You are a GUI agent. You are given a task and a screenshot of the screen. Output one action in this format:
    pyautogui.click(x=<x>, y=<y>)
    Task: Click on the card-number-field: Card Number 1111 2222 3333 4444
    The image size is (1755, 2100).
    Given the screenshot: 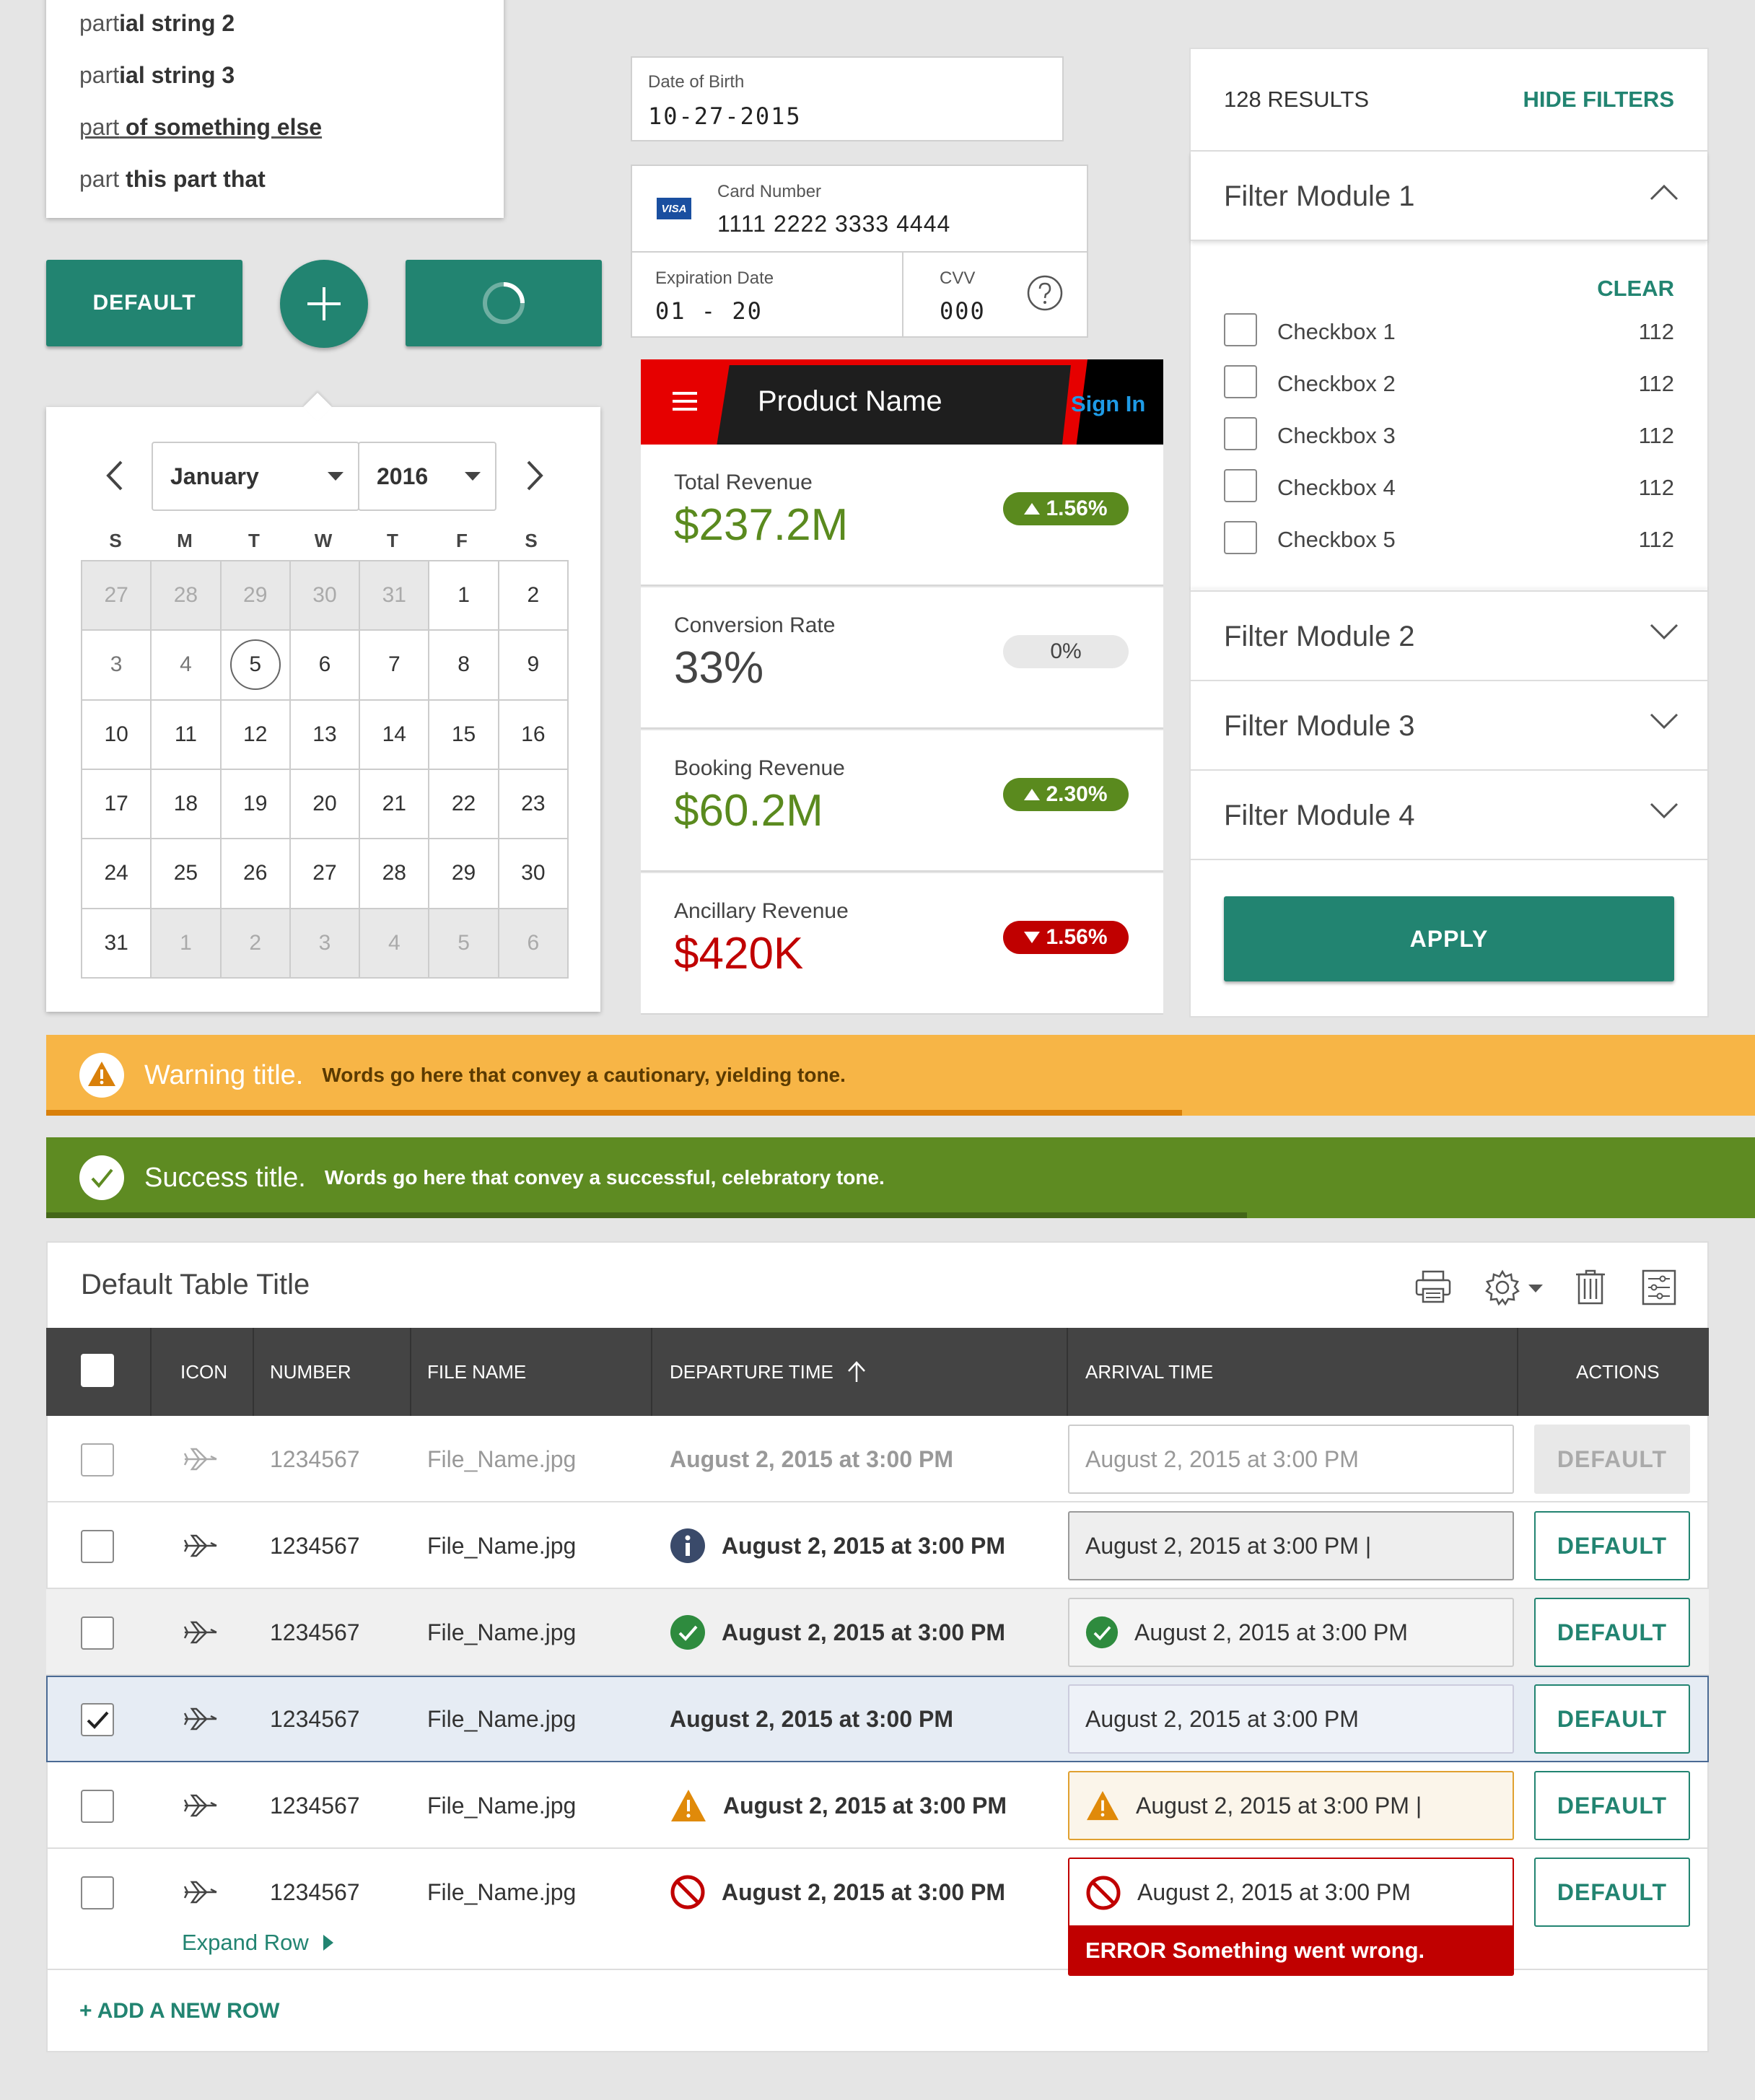 What is the action you would take?
    pyautogui.click(x=859, y=208)
    